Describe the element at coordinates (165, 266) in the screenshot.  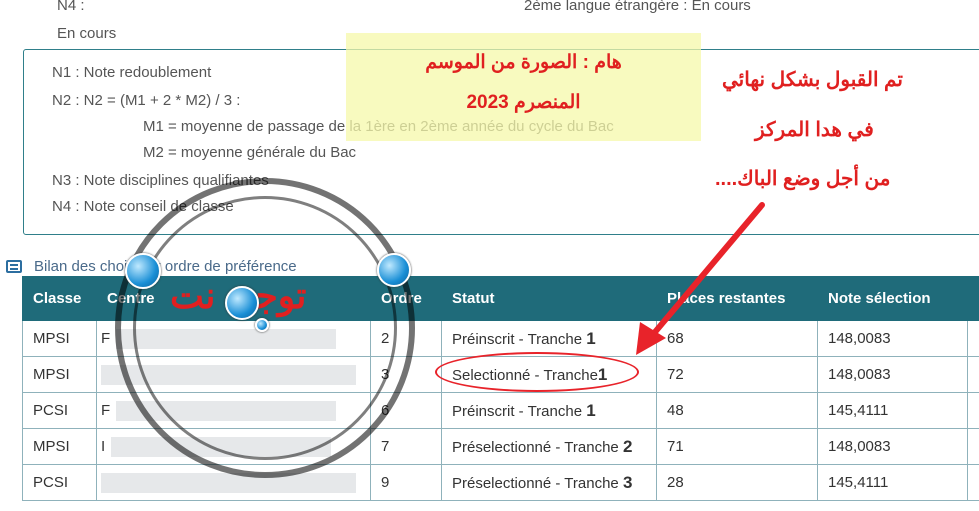
I see `section-title-text: Bilan des choix par ordre de préférence` at that location.